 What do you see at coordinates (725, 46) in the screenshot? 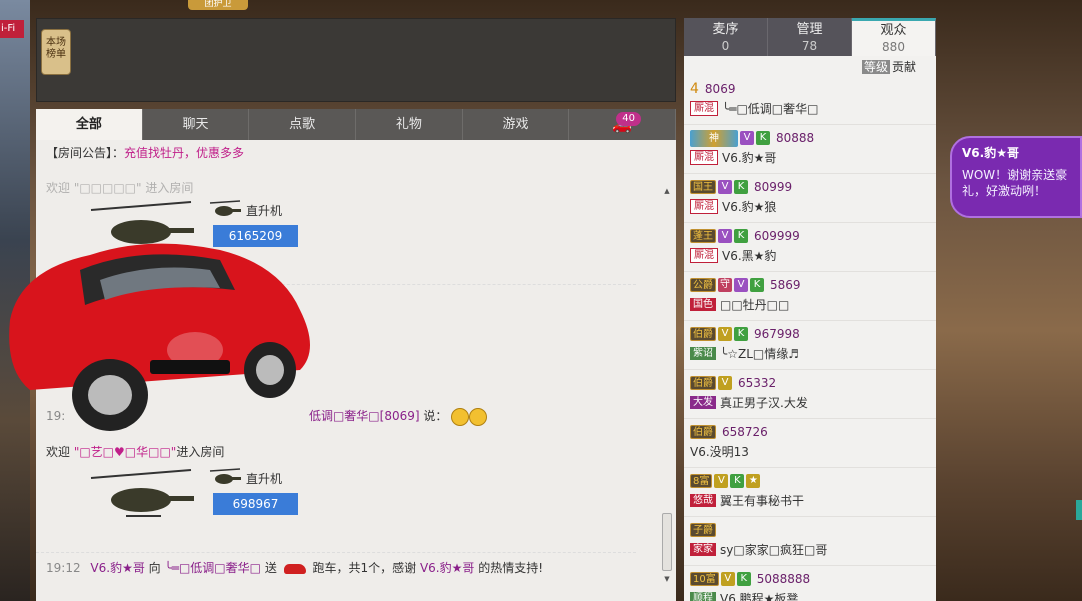
I see `mic-queue-count: 0` at bounding box center [725, 46].